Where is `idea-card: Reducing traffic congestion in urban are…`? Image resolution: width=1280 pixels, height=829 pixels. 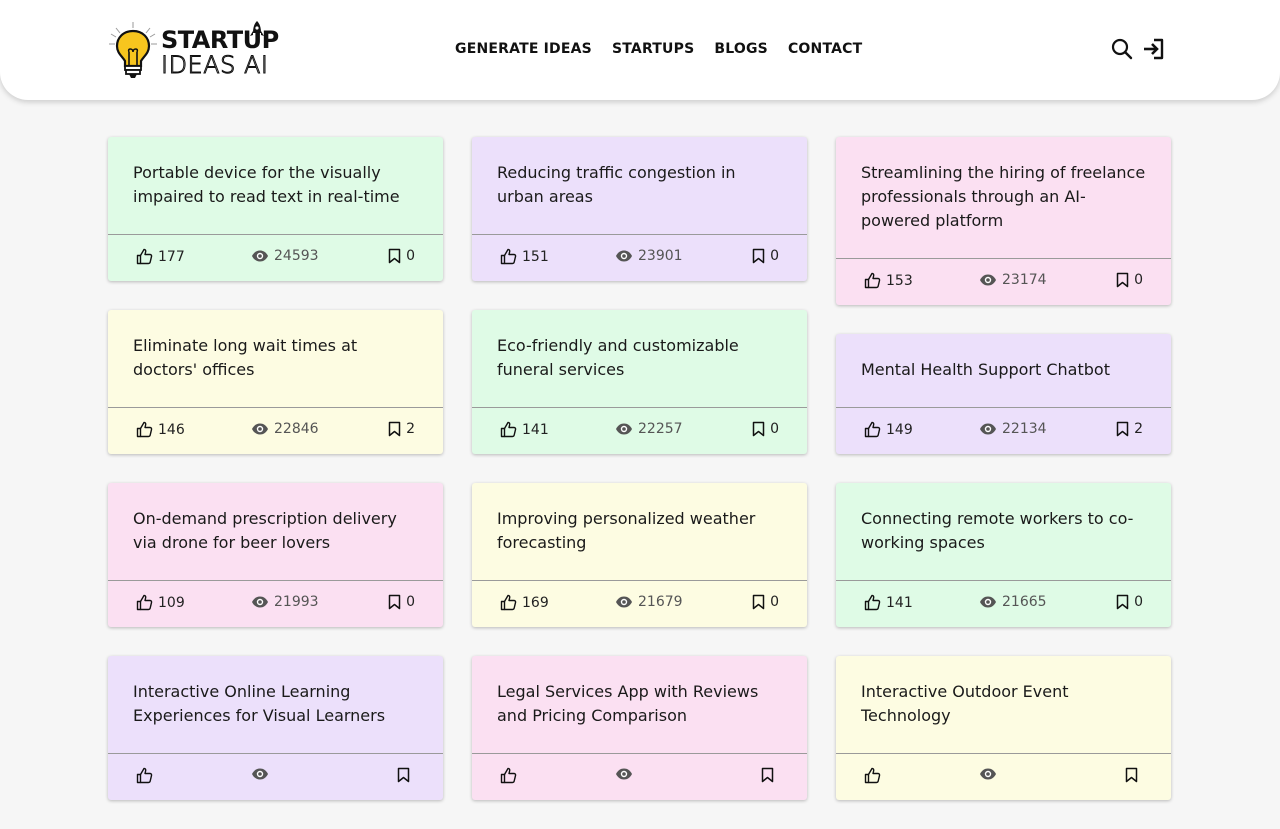 idea-card: Reducing traffic congestion in urban are… is located at coordinates (639, 209).